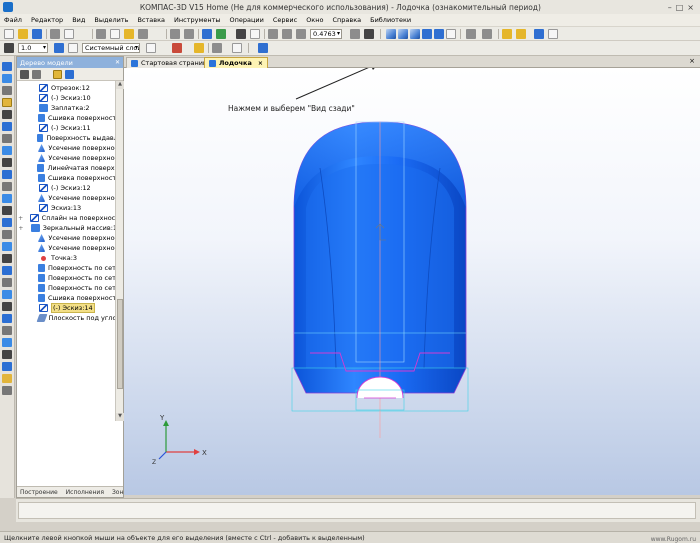 Image resolution: width=700 pixels, height=543 pixels. I want to click on scroll-up-icon: ▲, so click(120, 85).